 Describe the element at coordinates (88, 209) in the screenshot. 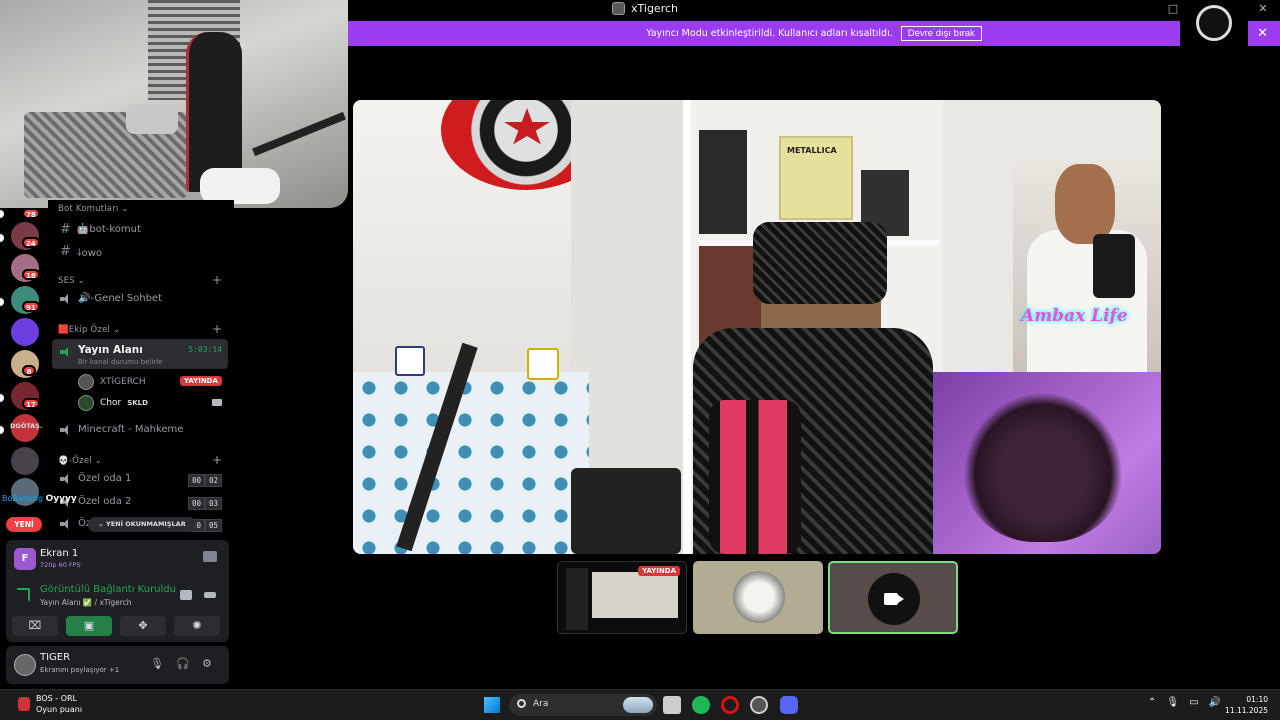

I see `category-label: Bot Komutları` at that location.